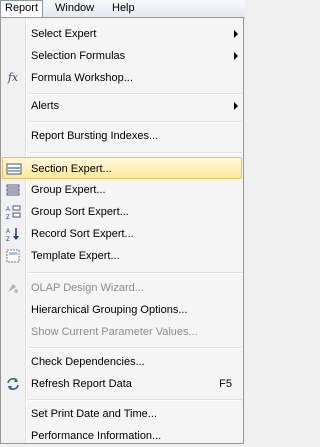 This screenshot has height=447, width=320. I want to click on menu-window: Window, so click(74, 8).